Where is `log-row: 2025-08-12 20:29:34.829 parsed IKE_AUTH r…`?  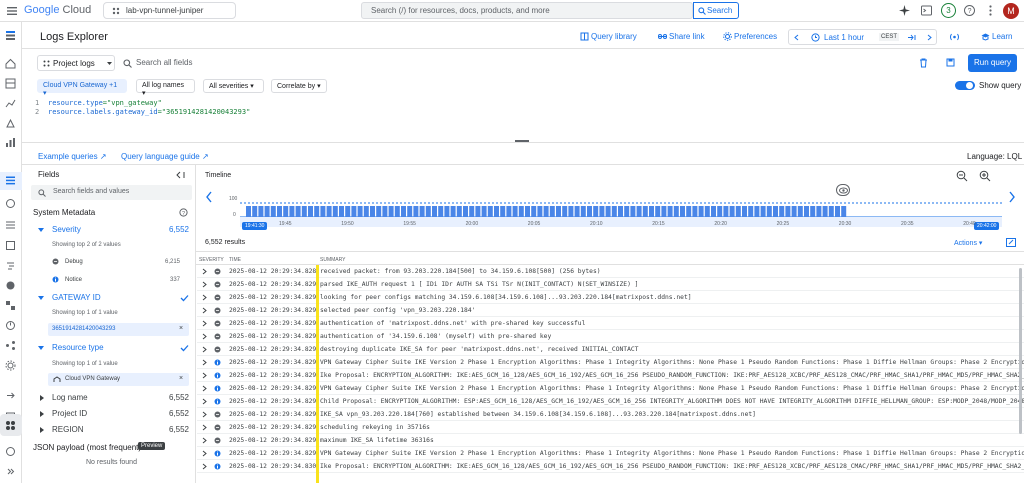 log-row: 2025-08-12 20:29:34.829 parsed IKE_AUTH r… is located at coordinates (610, 284).